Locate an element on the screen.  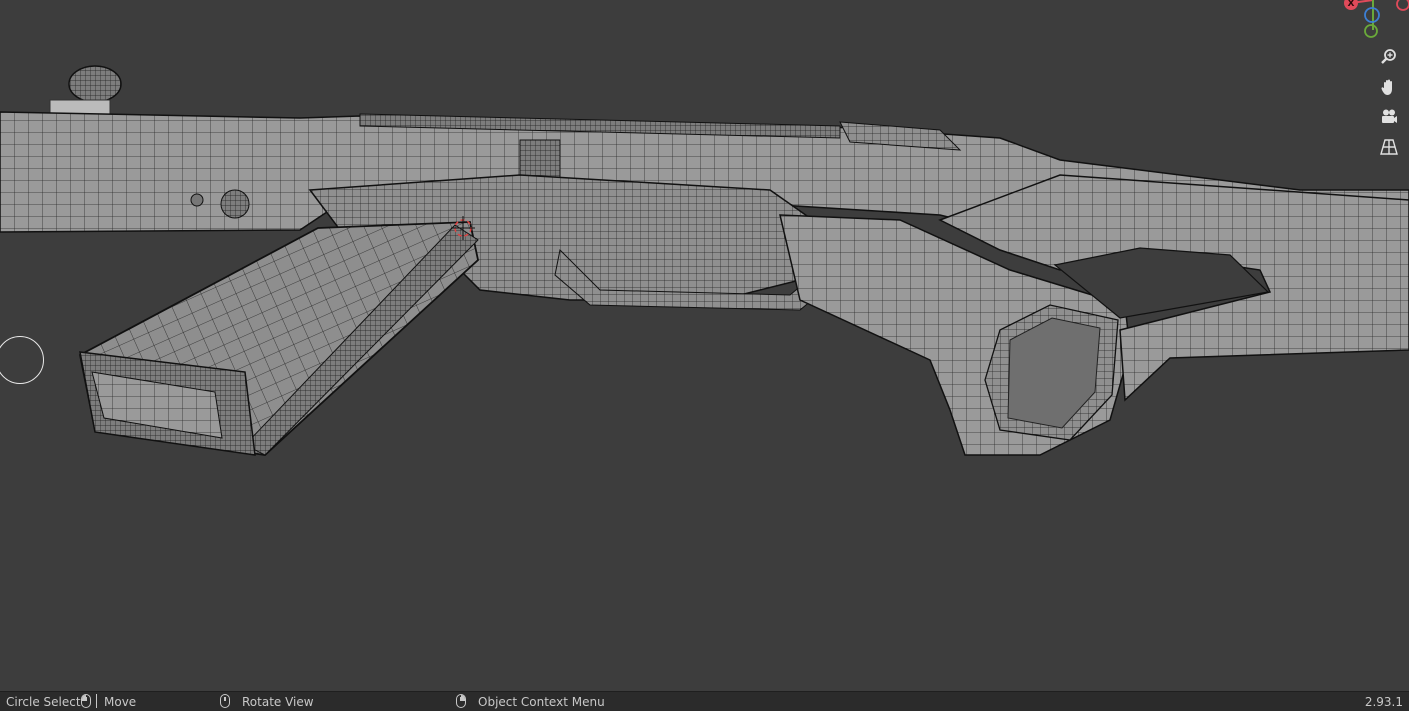
top-knob is located at coordinates (95, 84).